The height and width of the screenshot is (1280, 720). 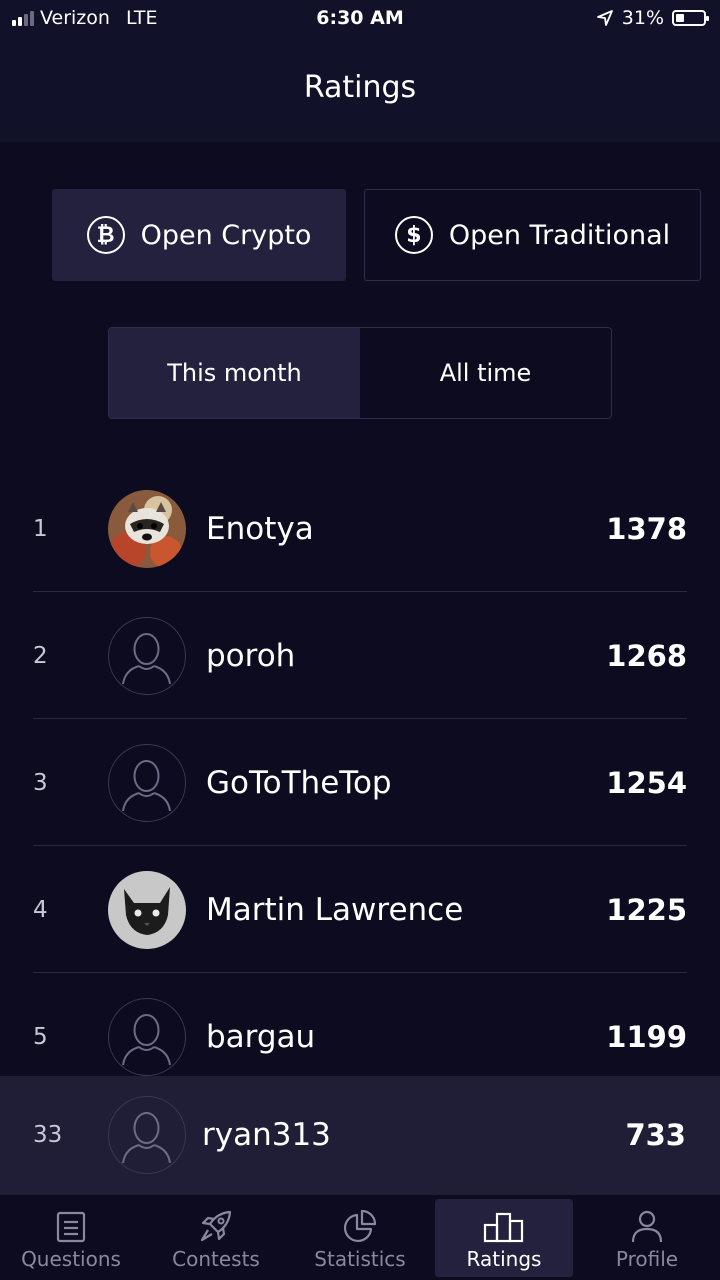 I want to click on nav-header: Ratings, so click(x=360, y=89).